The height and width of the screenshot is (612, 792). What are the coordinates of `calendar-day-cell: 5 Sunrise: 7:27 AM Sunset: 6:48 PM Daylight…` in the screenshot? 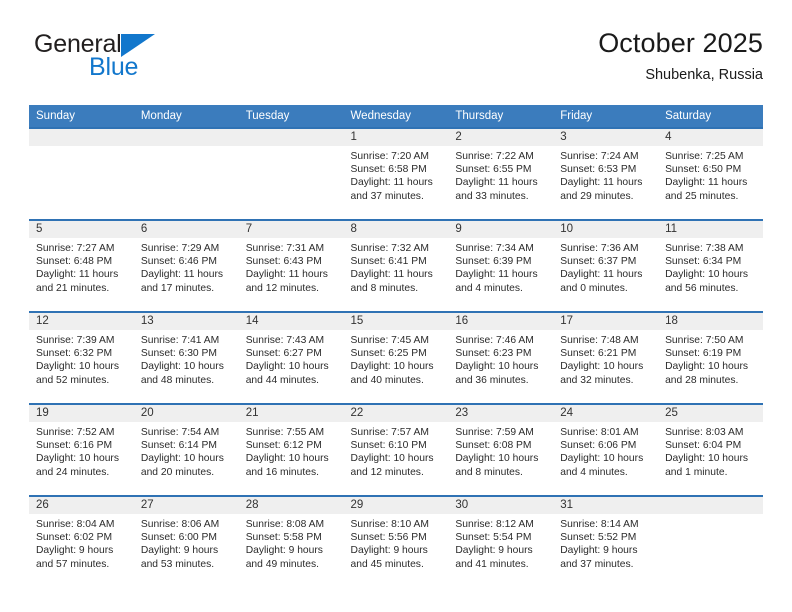 It's located at (81, 266).